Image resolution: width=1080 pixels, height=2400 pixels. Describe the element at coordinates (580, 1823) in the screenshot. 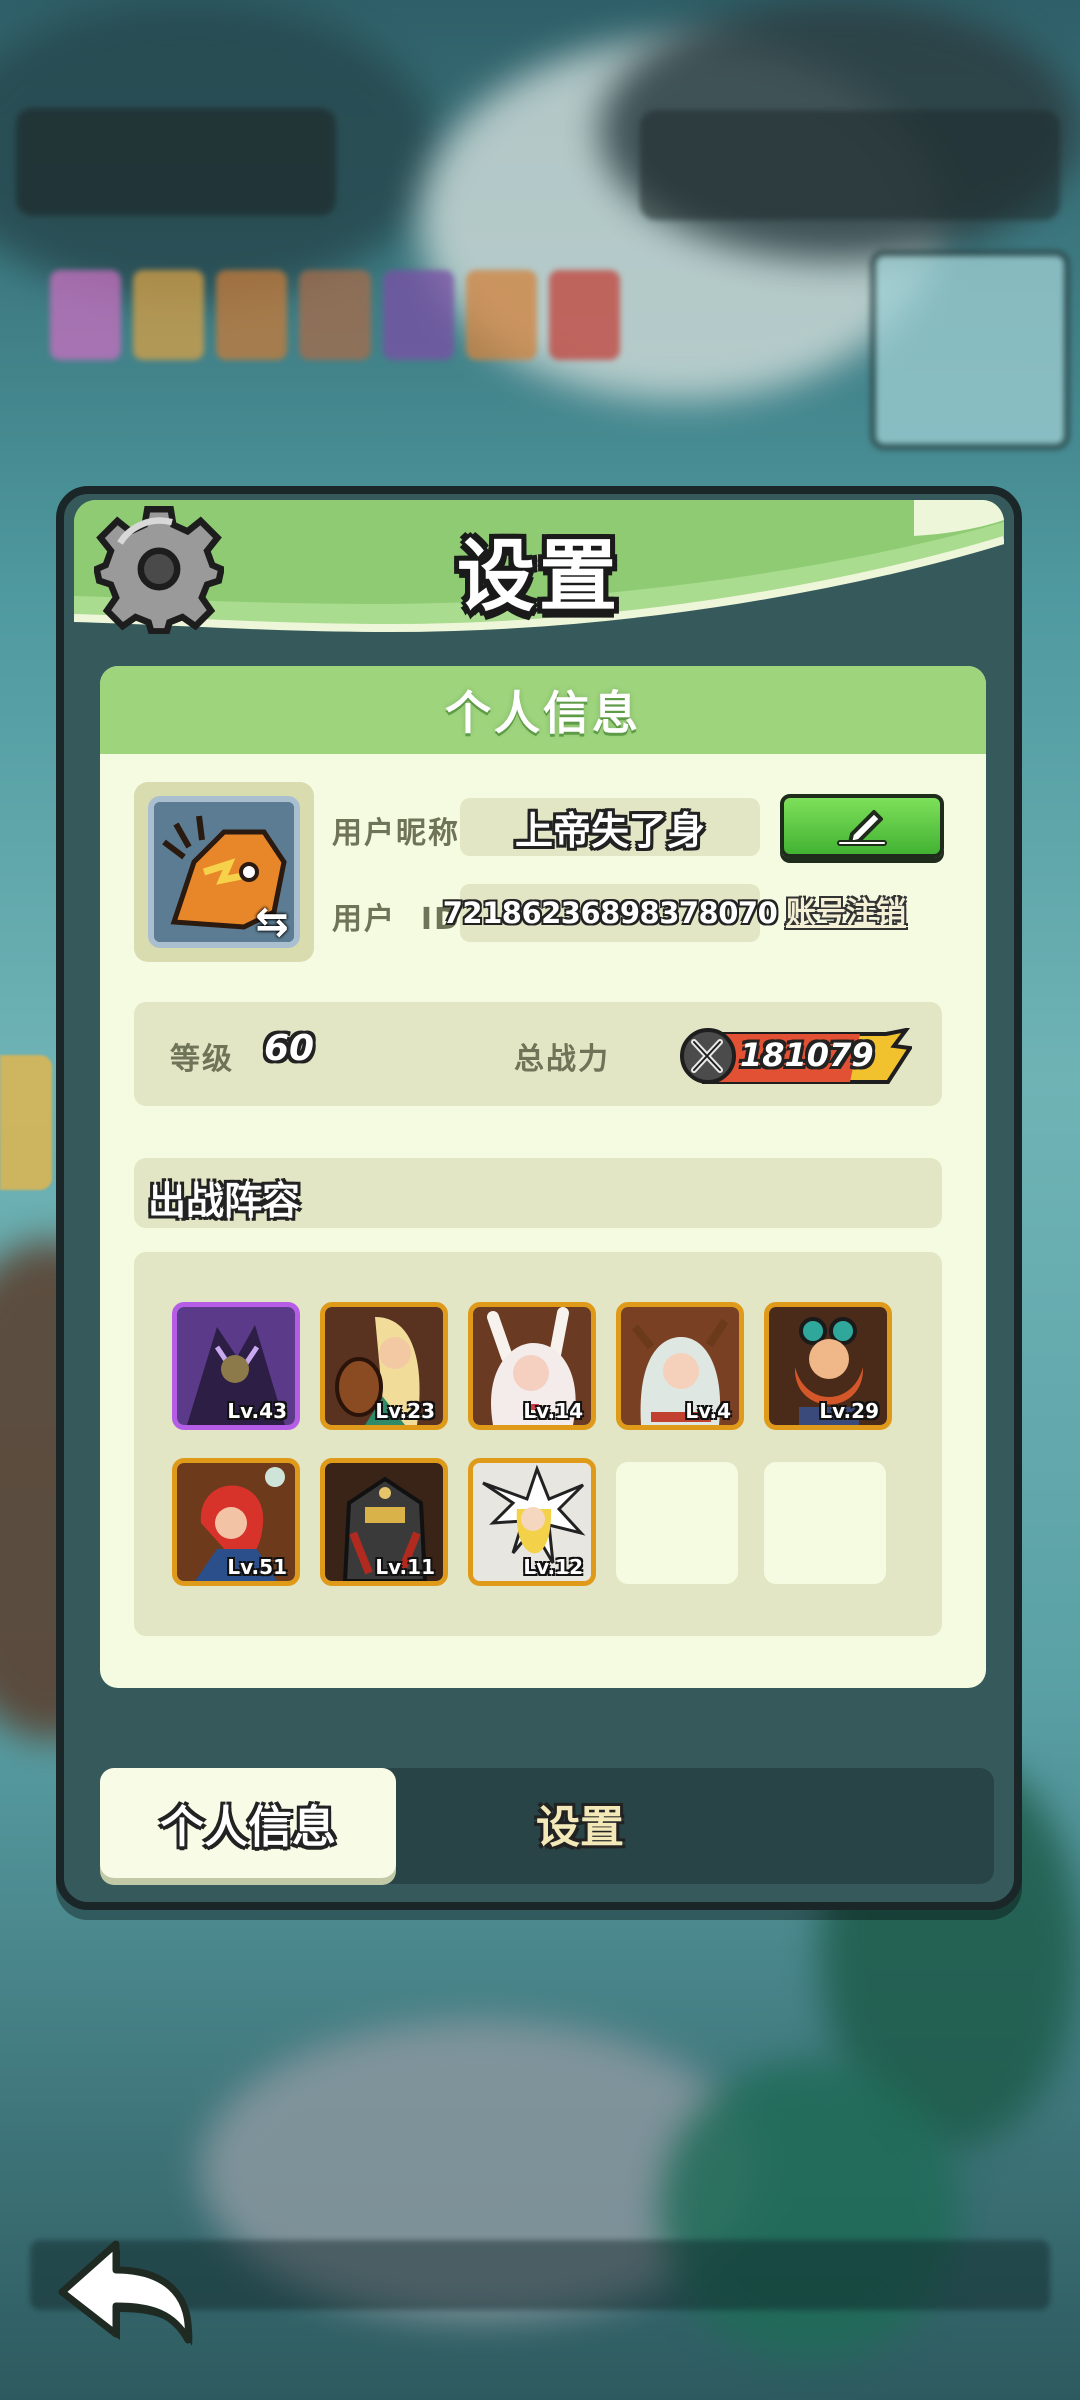

I see `tab-settings: 设置` at that location.